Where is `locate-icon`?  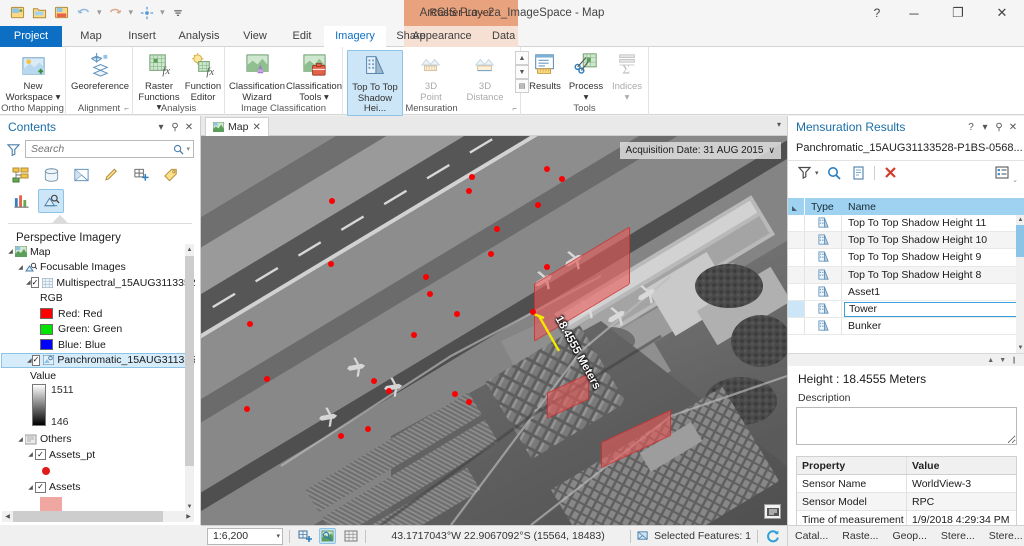
locate-icon is located at coordinates (146, 12).